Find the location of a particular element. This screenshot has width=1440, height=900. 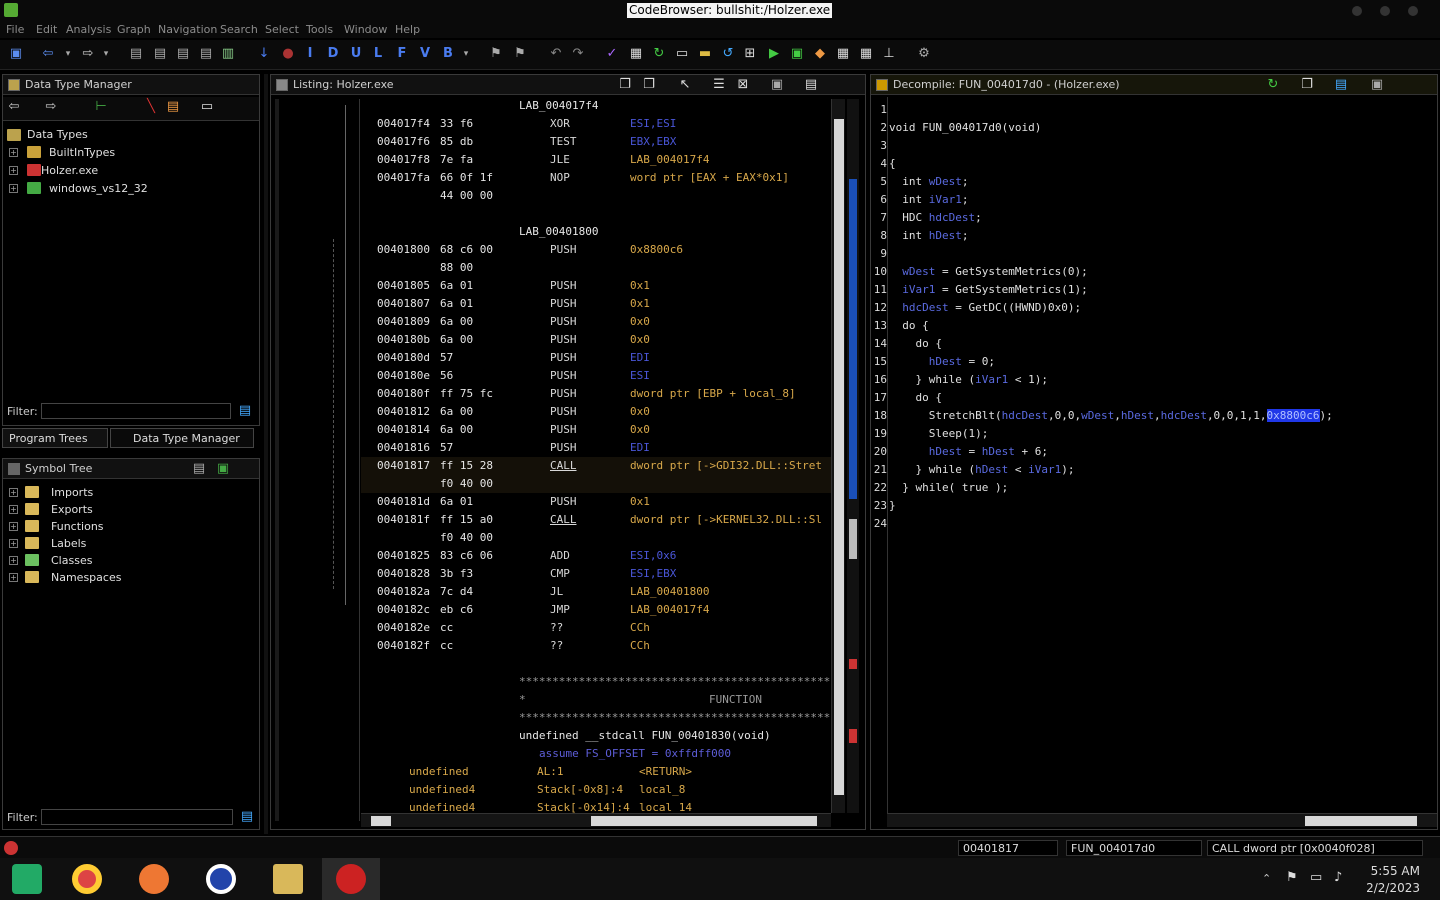

cycle-icon: ↺ is located at coordinates (728, 54).